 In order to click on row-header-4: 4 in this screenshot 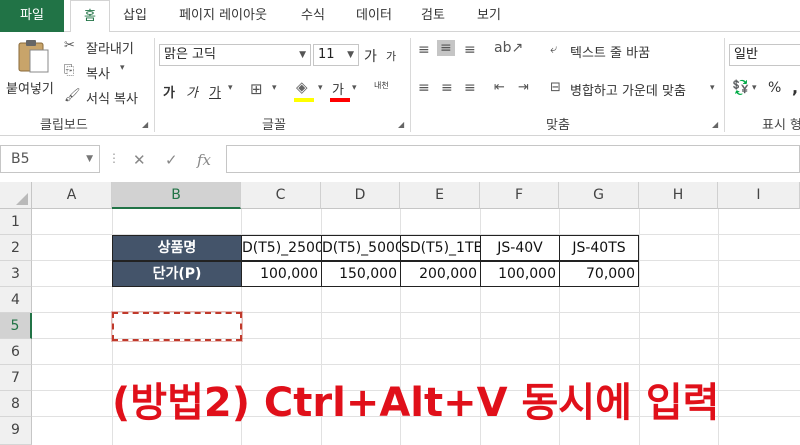, I will do `click(16, 300)`.